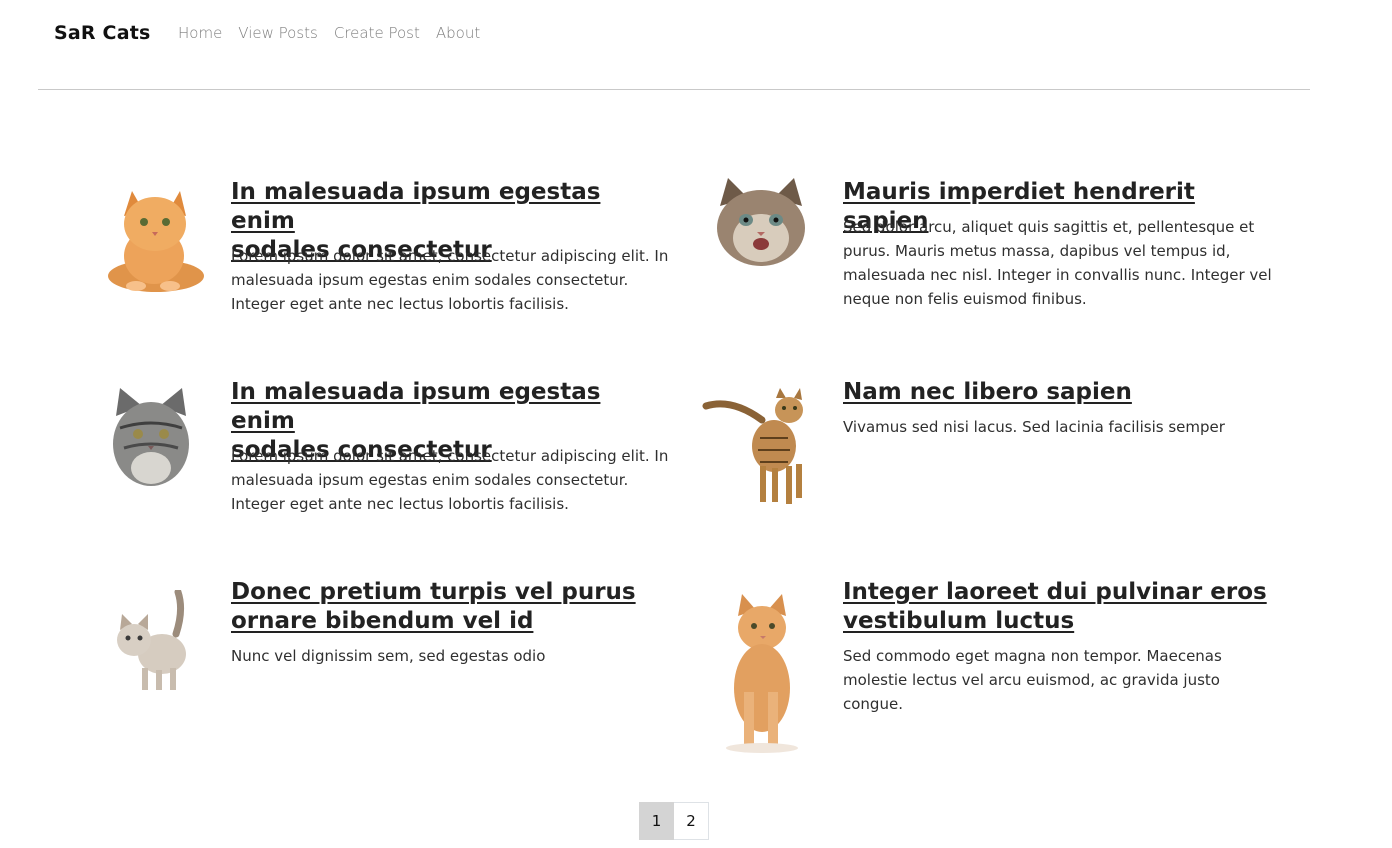 This screenshot has height=848, width=1392. I want to click on nav-link-home: Home, so click(200, 33).